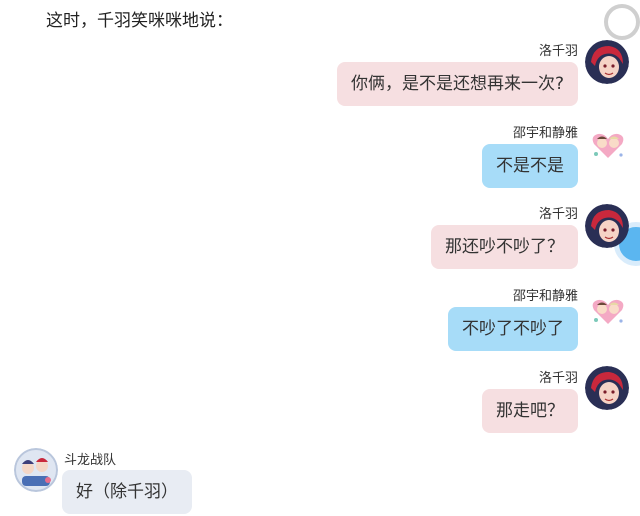 The image size is (640, 516). Describe the element at coordinates (622, 22) in the screenshot. I see `floating-circle-button` at that location.